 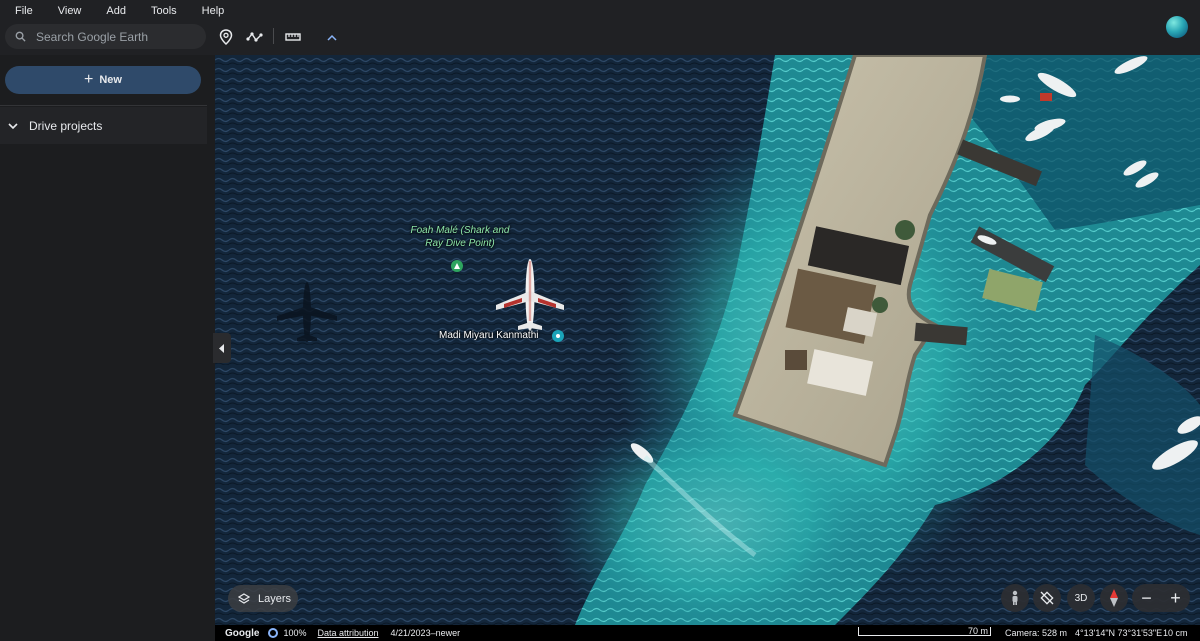 I want to click on pegman-icon, so click(x=1015, y=597).